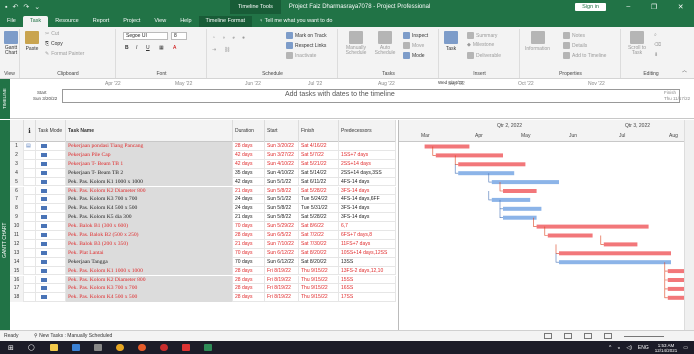 This screenshot has width=694, height=354. Describe the element at coordinates (233, 38) in the screenshot. I see `progress-50-icon: ◕` at that location.